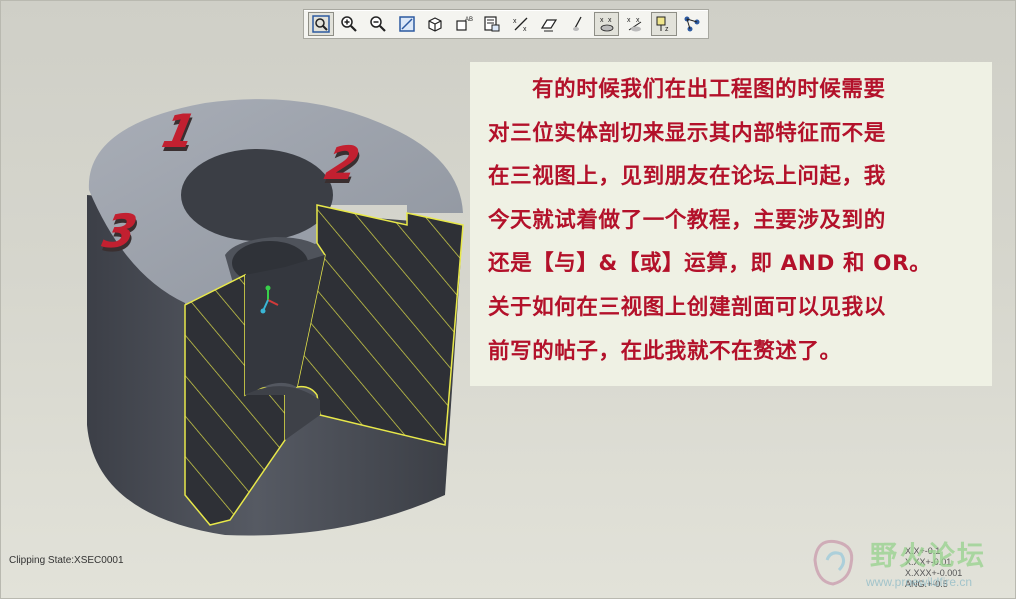  What do you see at coordinates (380, 325) in the screenshot?
I see `right-section-face` at bounding box center [380, 325].